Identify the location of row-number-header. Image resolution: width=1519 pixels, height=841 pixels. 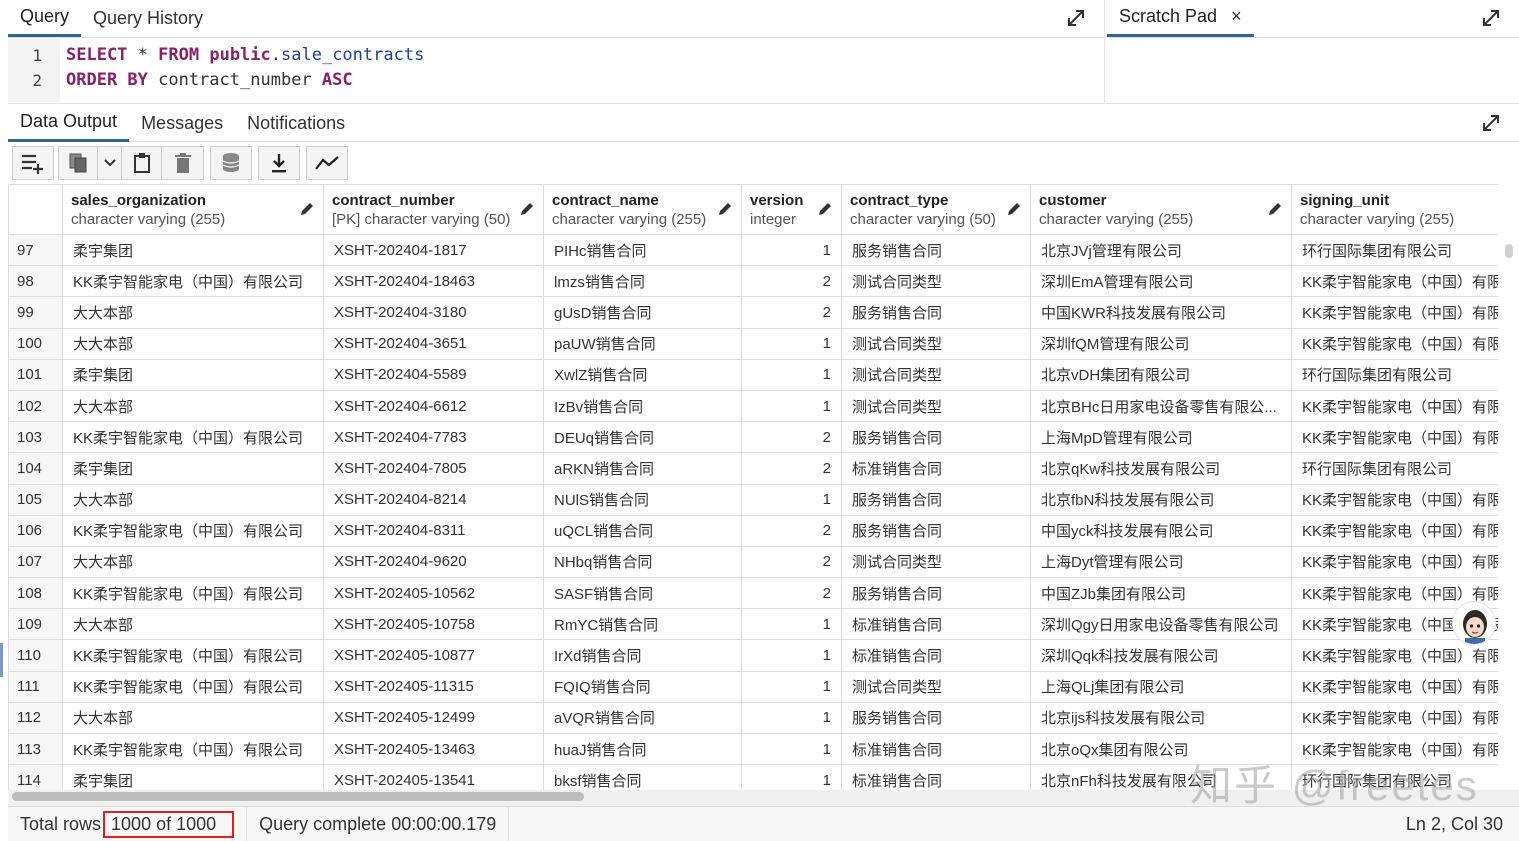
(35, 209).